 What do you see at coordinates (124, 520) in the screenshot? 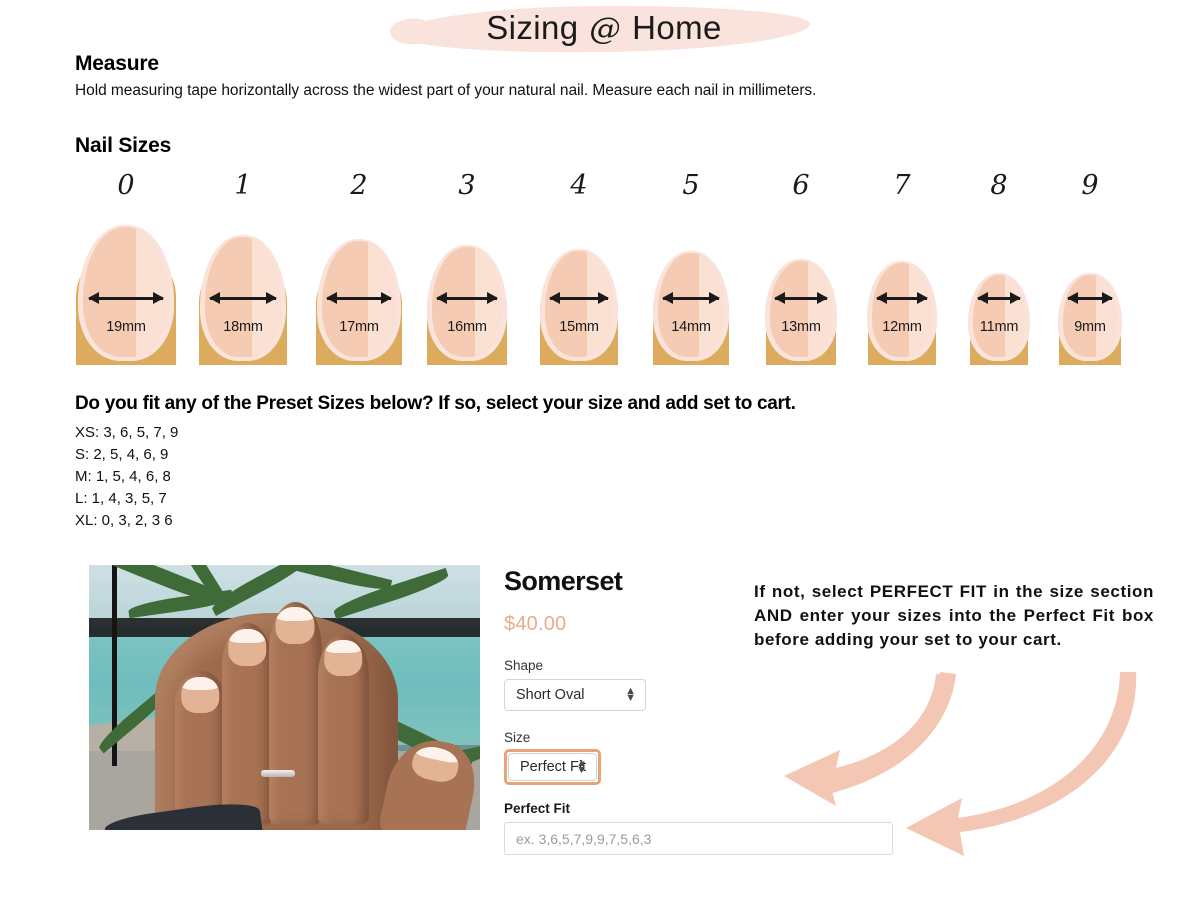
I see `preset-size-row: XL: 0, 3, 2, 3 6` at bounding box center [124, 520].